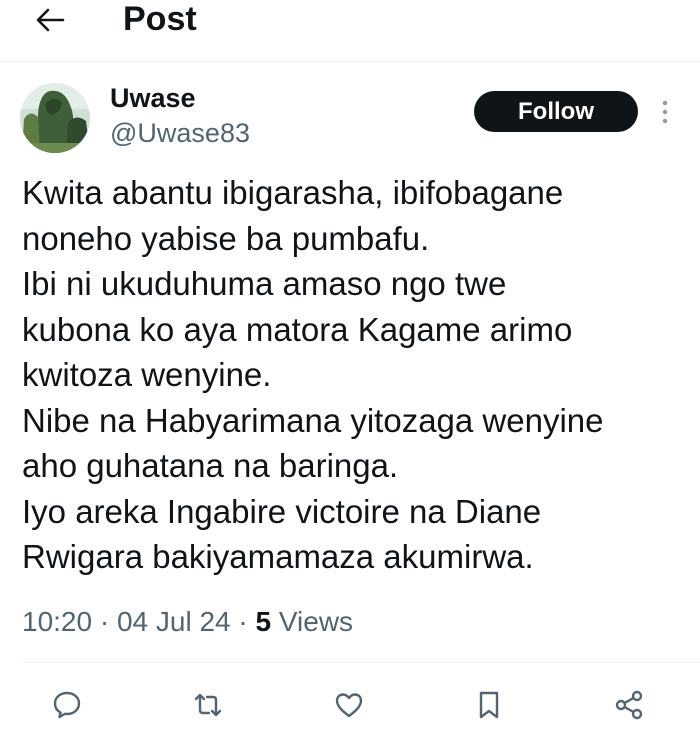 The width and height of the screenshot is (700, 737). I want to click on bookmark-icon, so click(489, 705).